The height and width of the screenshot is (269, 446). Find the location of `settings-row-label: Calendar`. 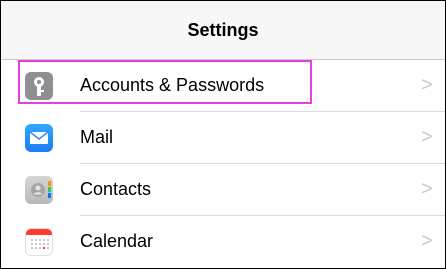

settings-row-label: Calendar is located at coordinates (117, 241).